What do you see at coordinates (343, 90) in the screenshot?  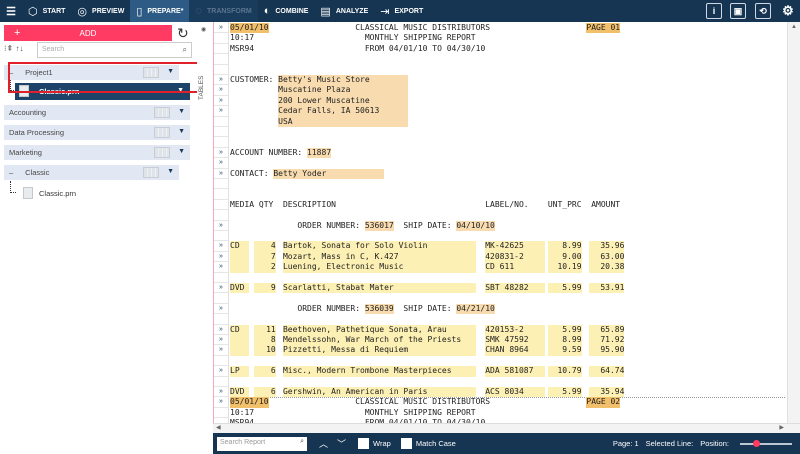 I see `customer-line: Muscatine Plaza` at bounding box center [343, 90].